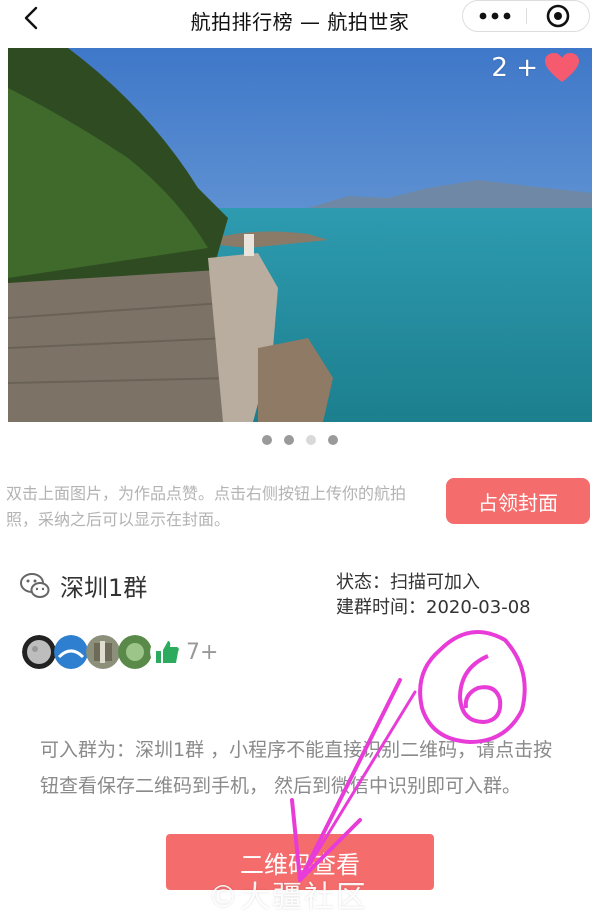 This screenshot has width=600, height=920. I want to click on carousel-dot-active, so click(311, 440).